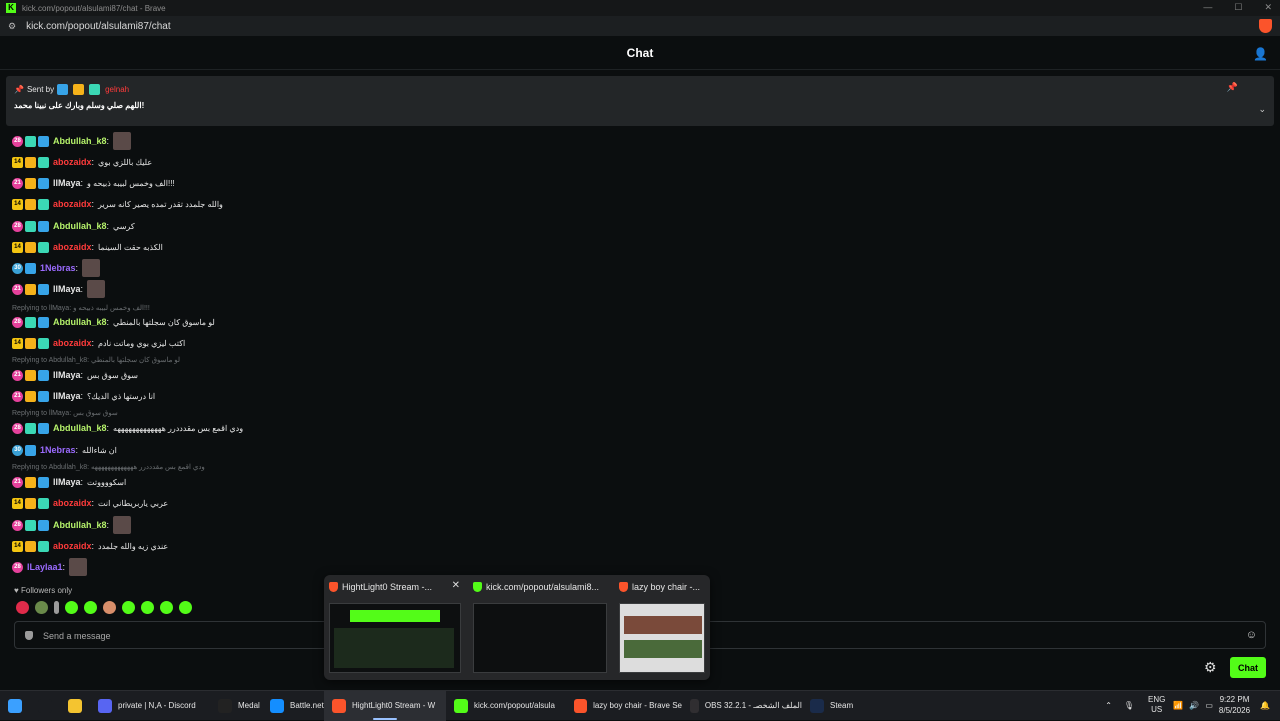 The image size is (1280, 721). I want to click on close-icon: ✕, so click(456, 585).